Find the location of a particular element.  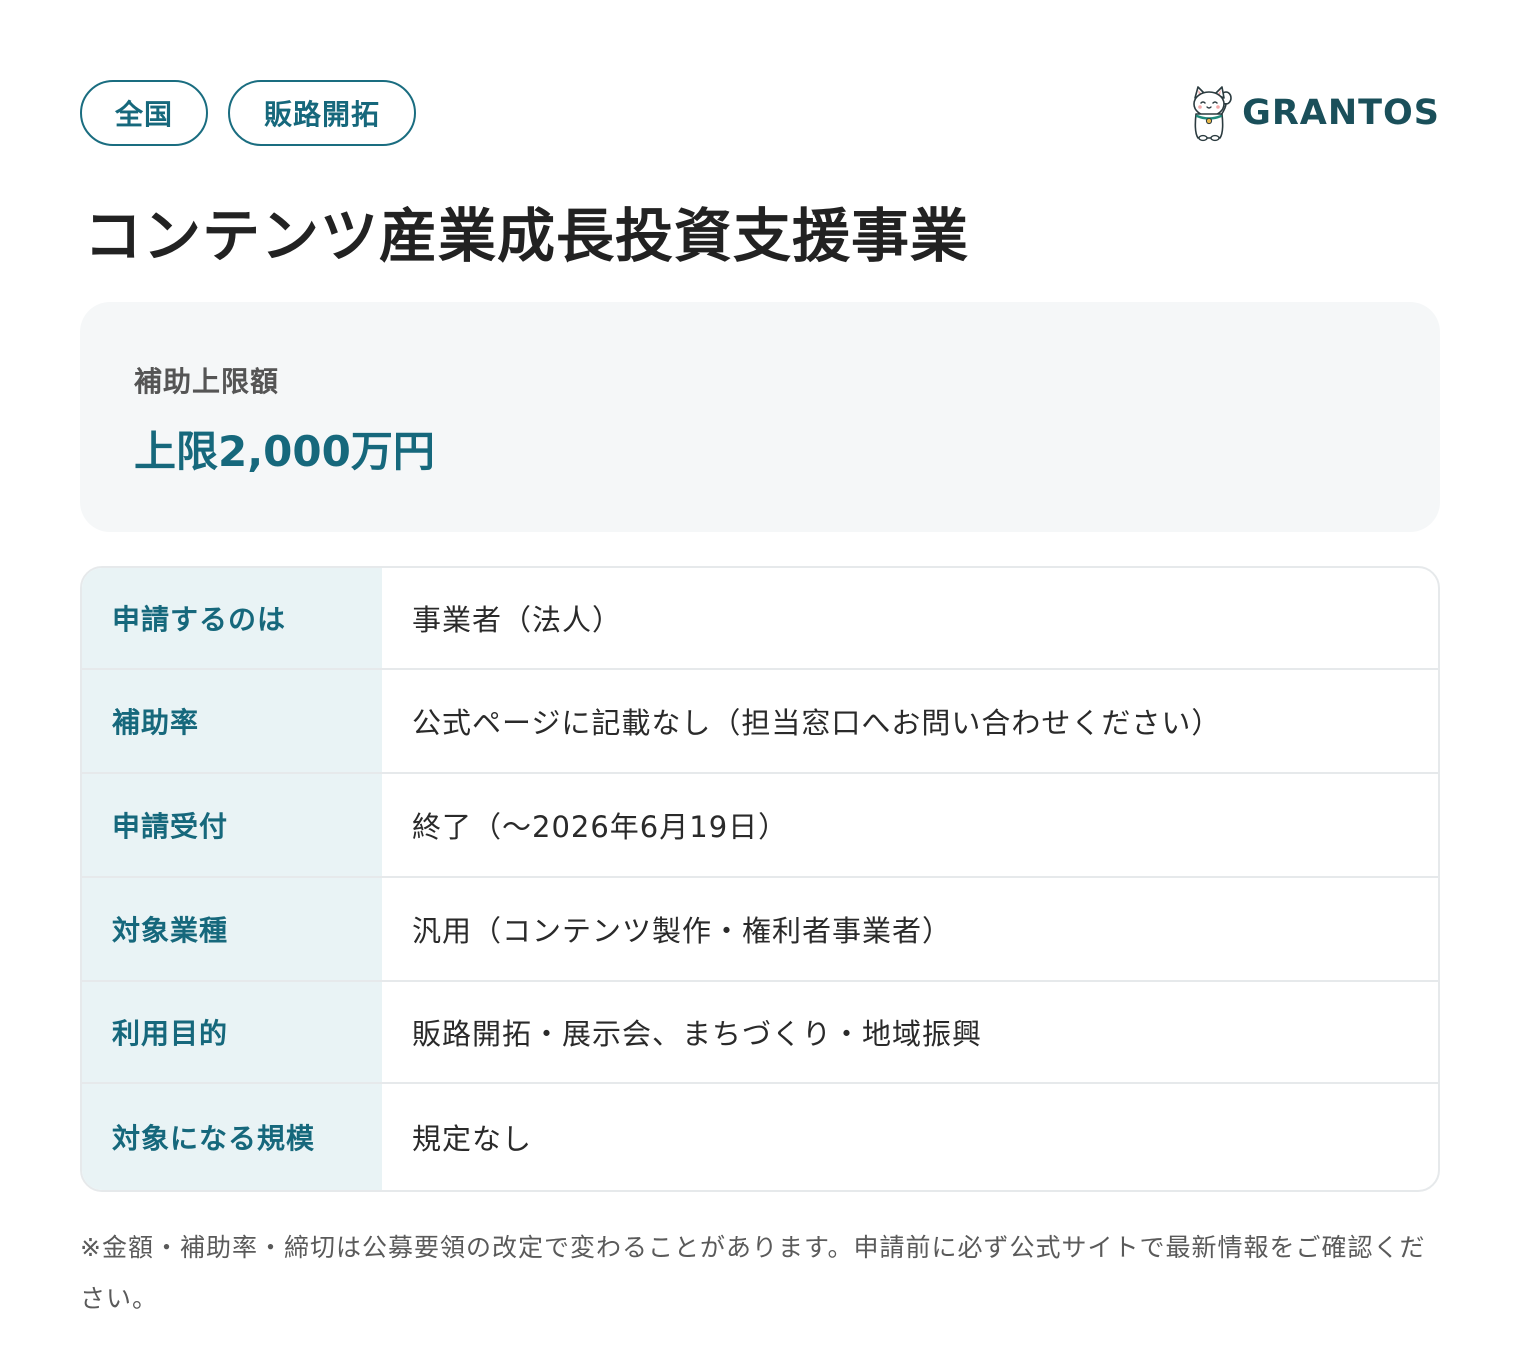

row-value: 規定なし is located at coordinates (472, 1139).